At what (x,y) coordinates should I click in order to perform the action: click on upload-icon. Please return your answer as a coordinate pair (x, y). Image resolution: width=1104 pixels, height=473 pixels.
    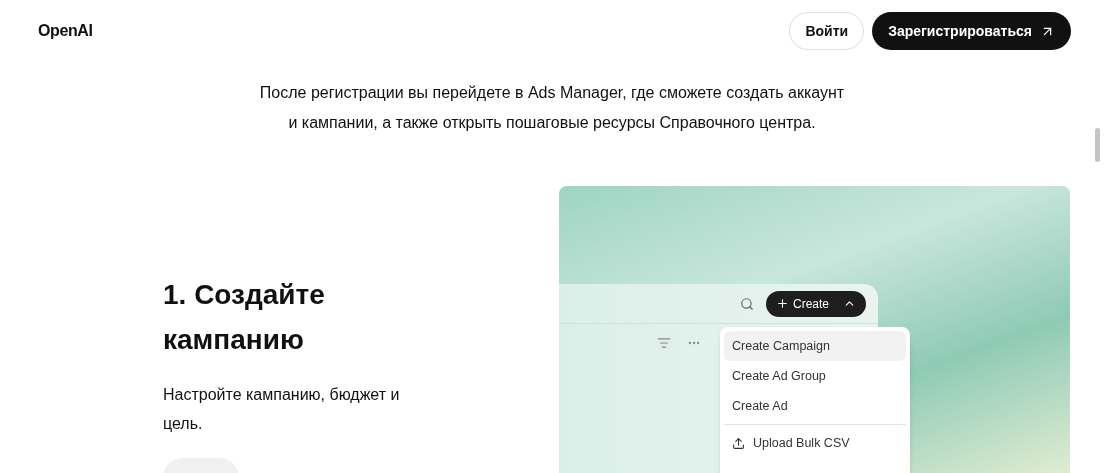
    Looking at the image, I should click on (738, 443).